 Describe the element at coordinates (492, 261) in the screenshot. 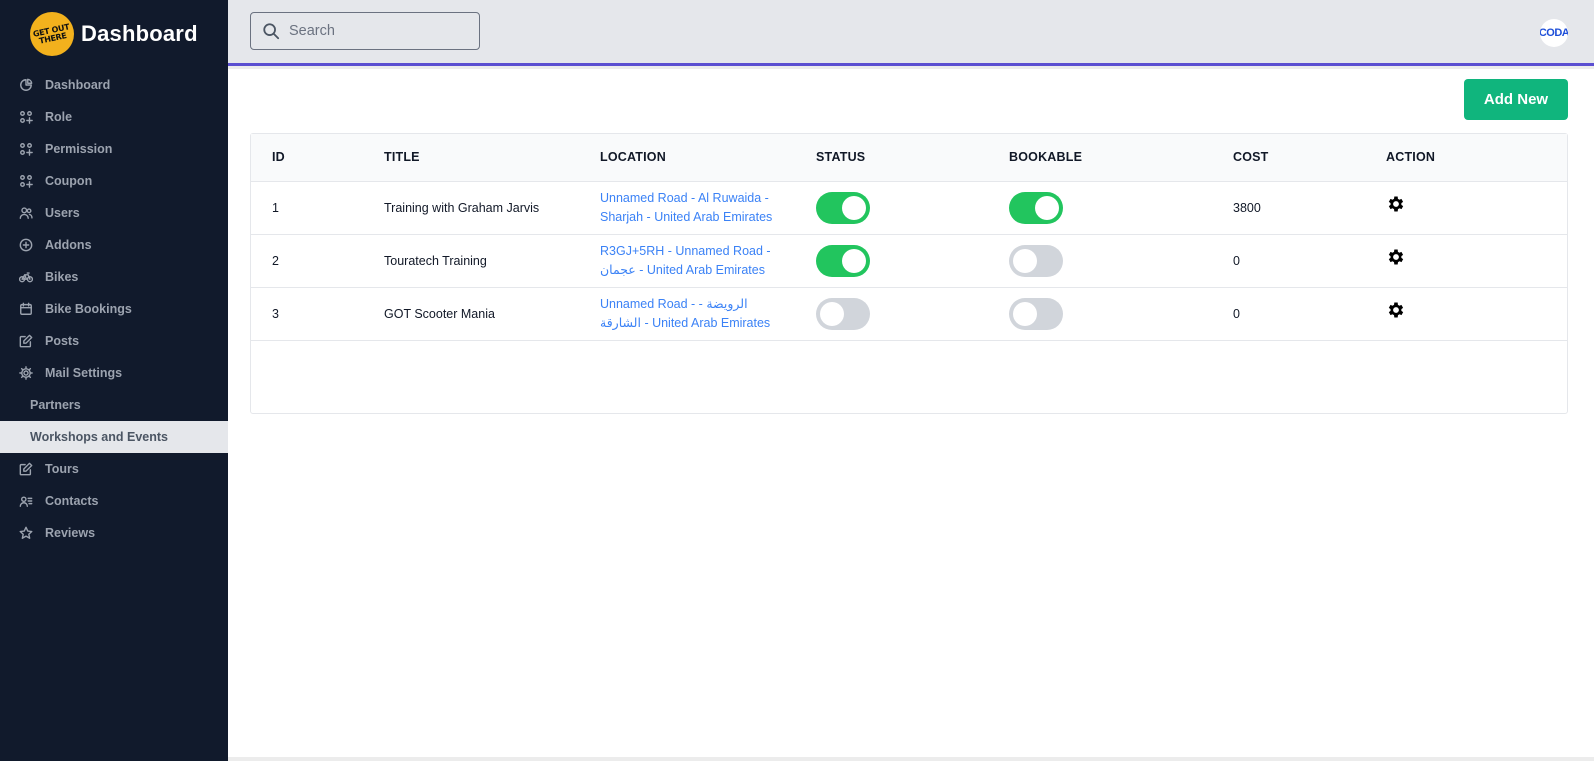

I see `cell-title: Touratech Training` at that location.